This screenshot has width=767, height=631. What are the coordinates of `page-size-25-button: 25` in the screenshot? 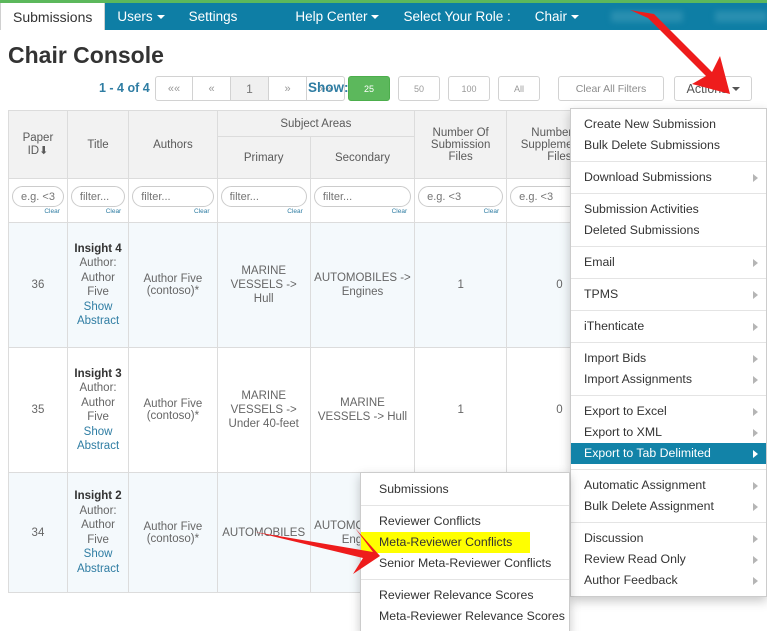 It's located at (369, 88).